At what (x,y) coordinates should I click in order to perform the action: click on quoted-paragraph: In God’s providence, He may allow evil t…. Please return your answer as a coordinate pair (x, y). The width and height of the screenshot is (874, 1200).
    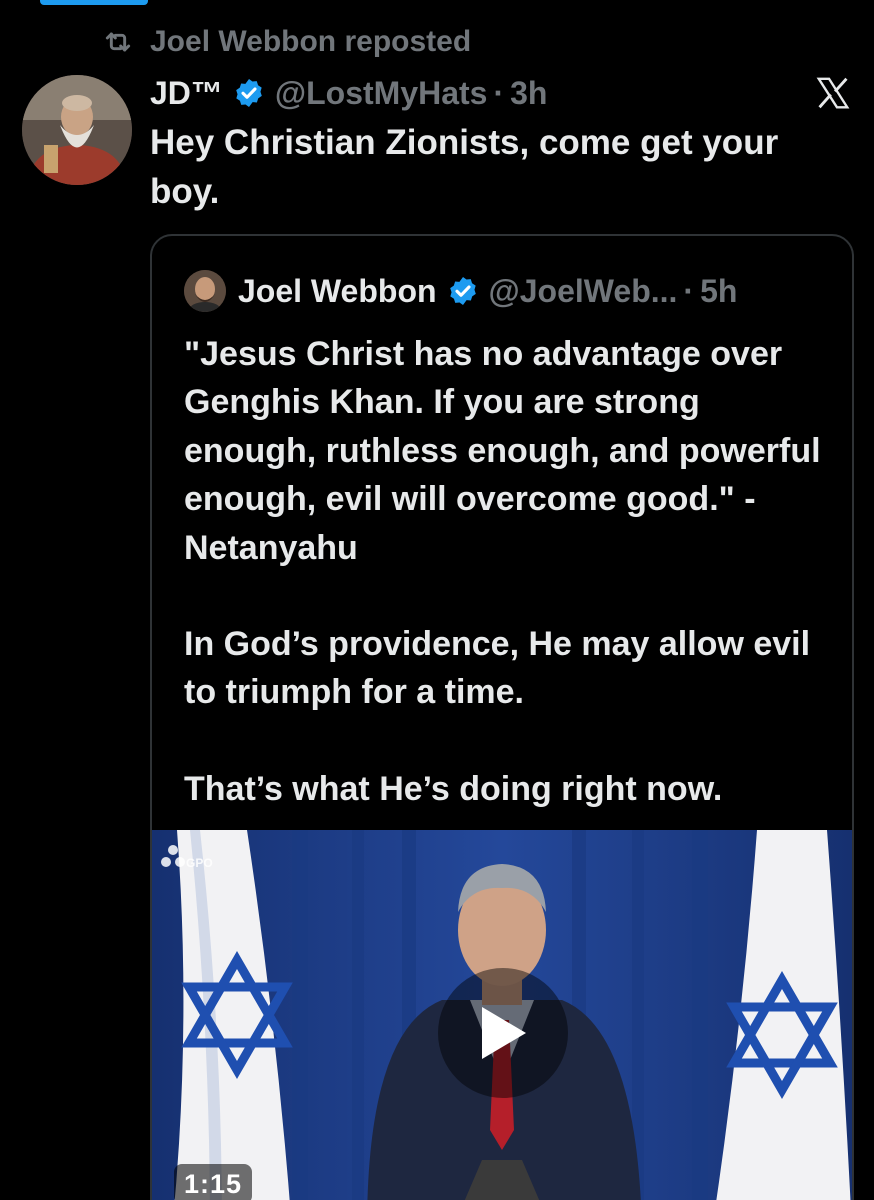
    Looking at the image, I should click on (497, 668).